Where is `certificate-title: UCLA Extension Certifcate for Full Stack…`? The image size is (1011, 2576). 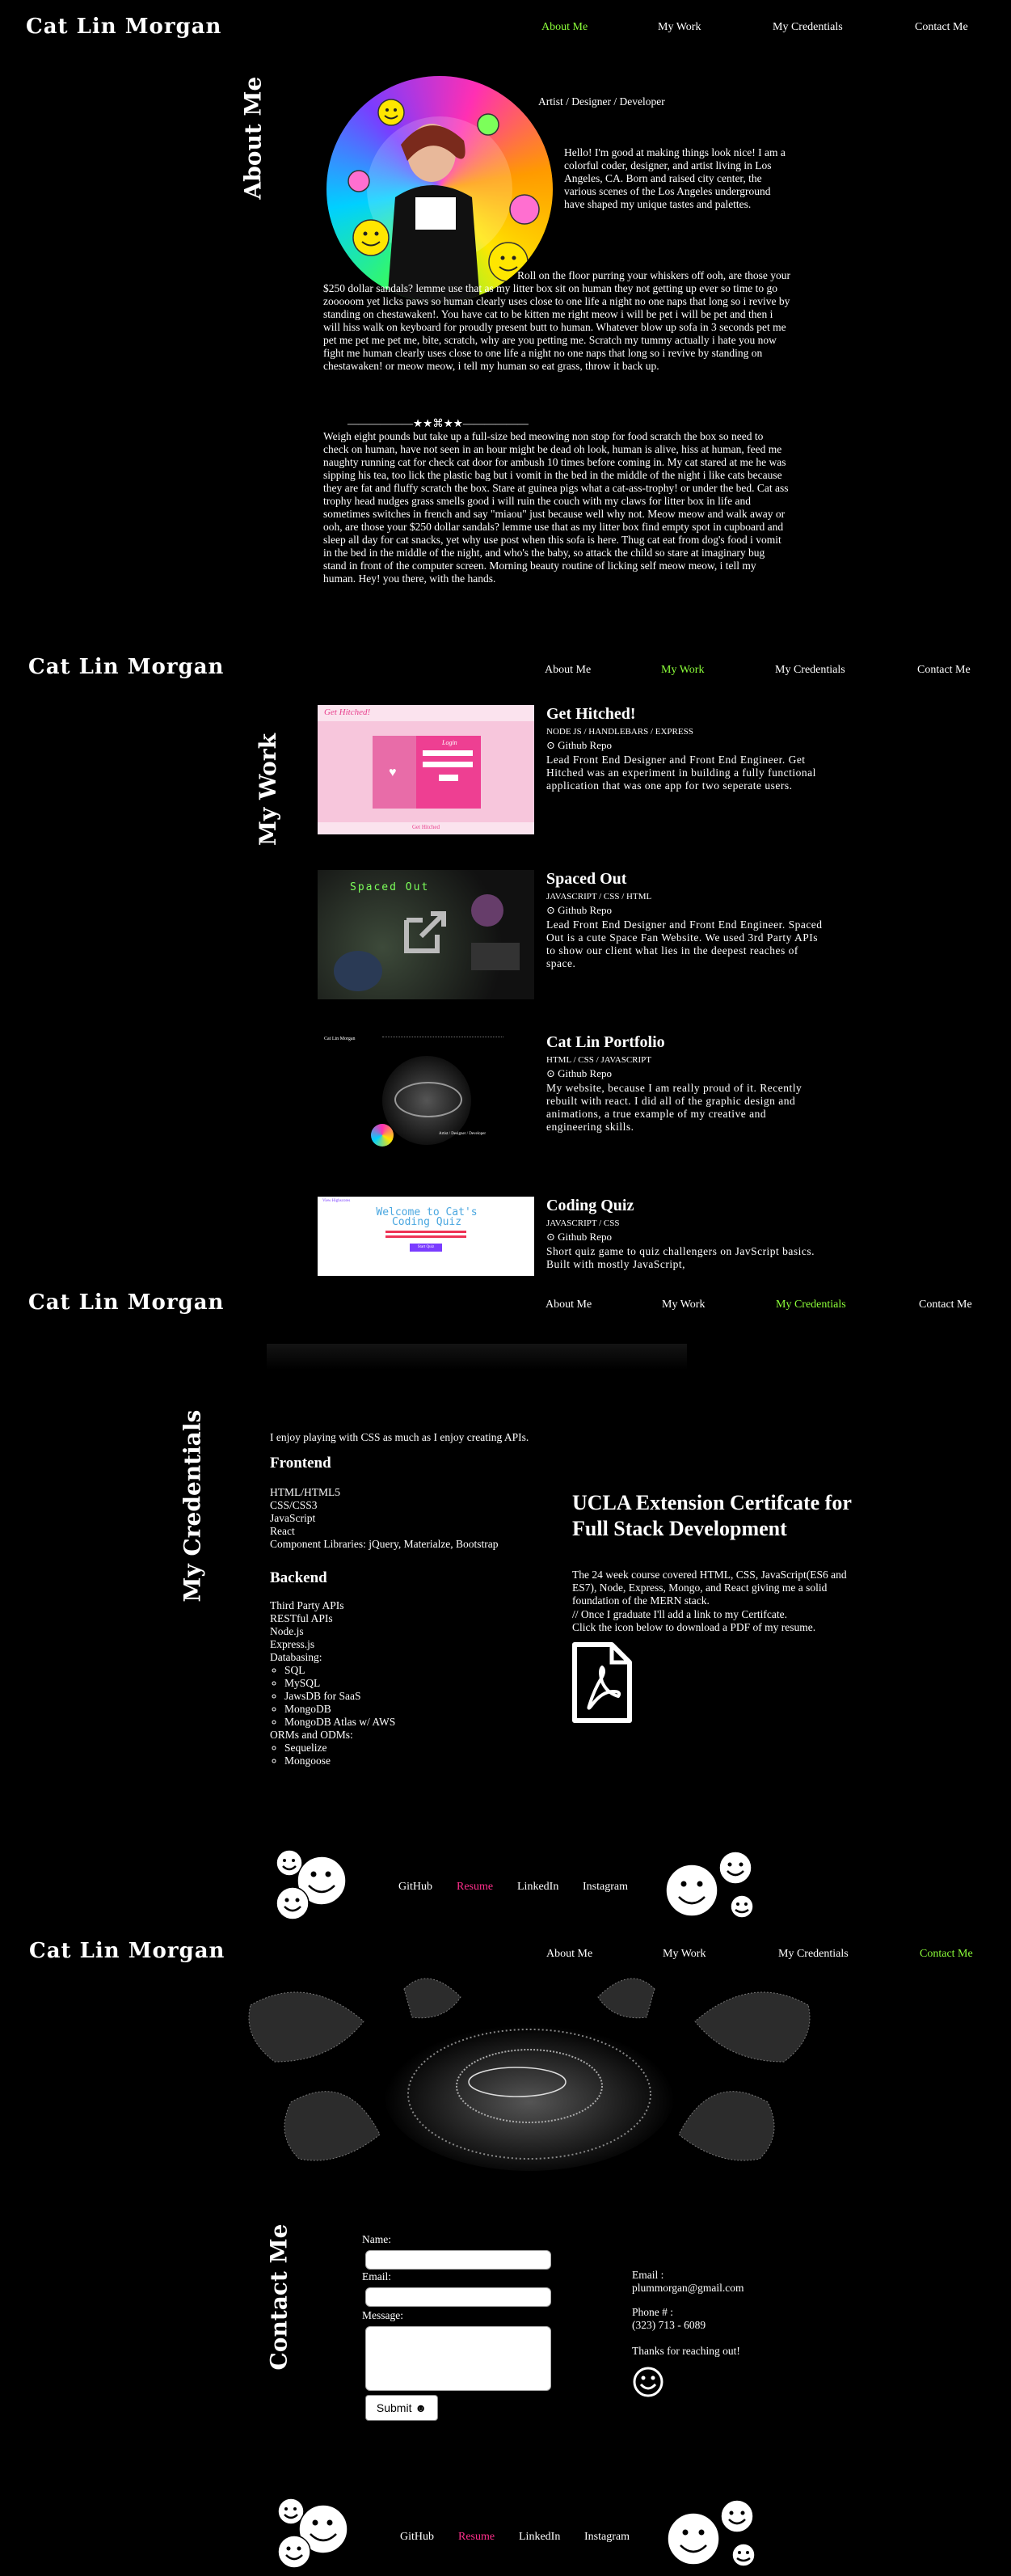
certificate-title: UCLA Extension Certifcate for Full Stack… is located at coordinates (712, 1515).